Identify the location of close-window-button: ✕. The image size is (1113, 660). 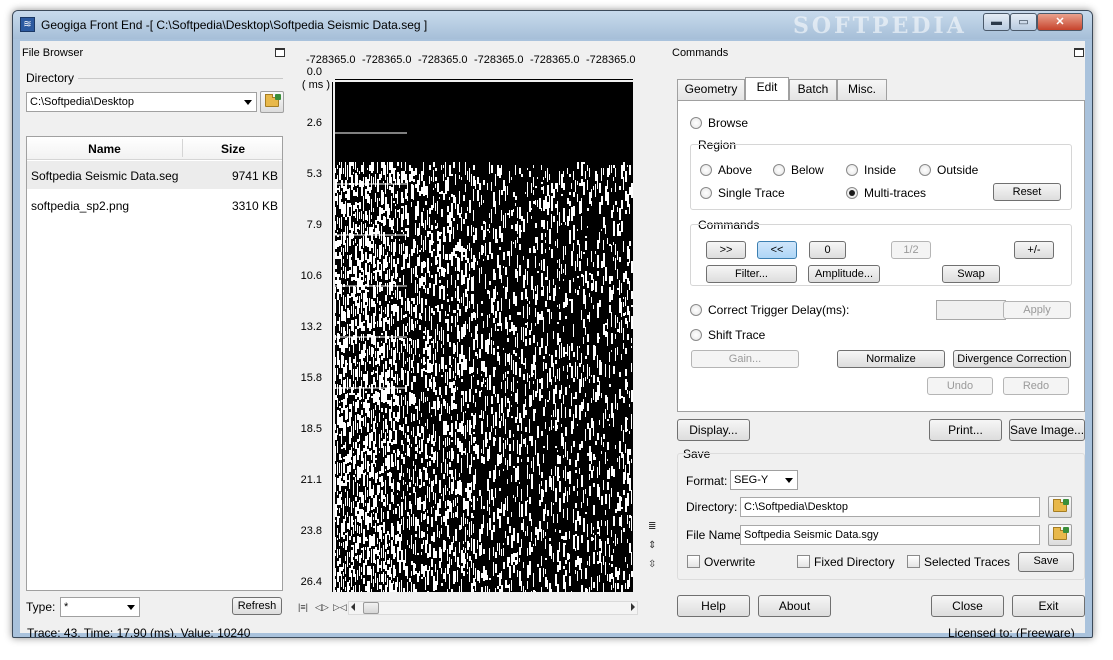
(1060, 22).